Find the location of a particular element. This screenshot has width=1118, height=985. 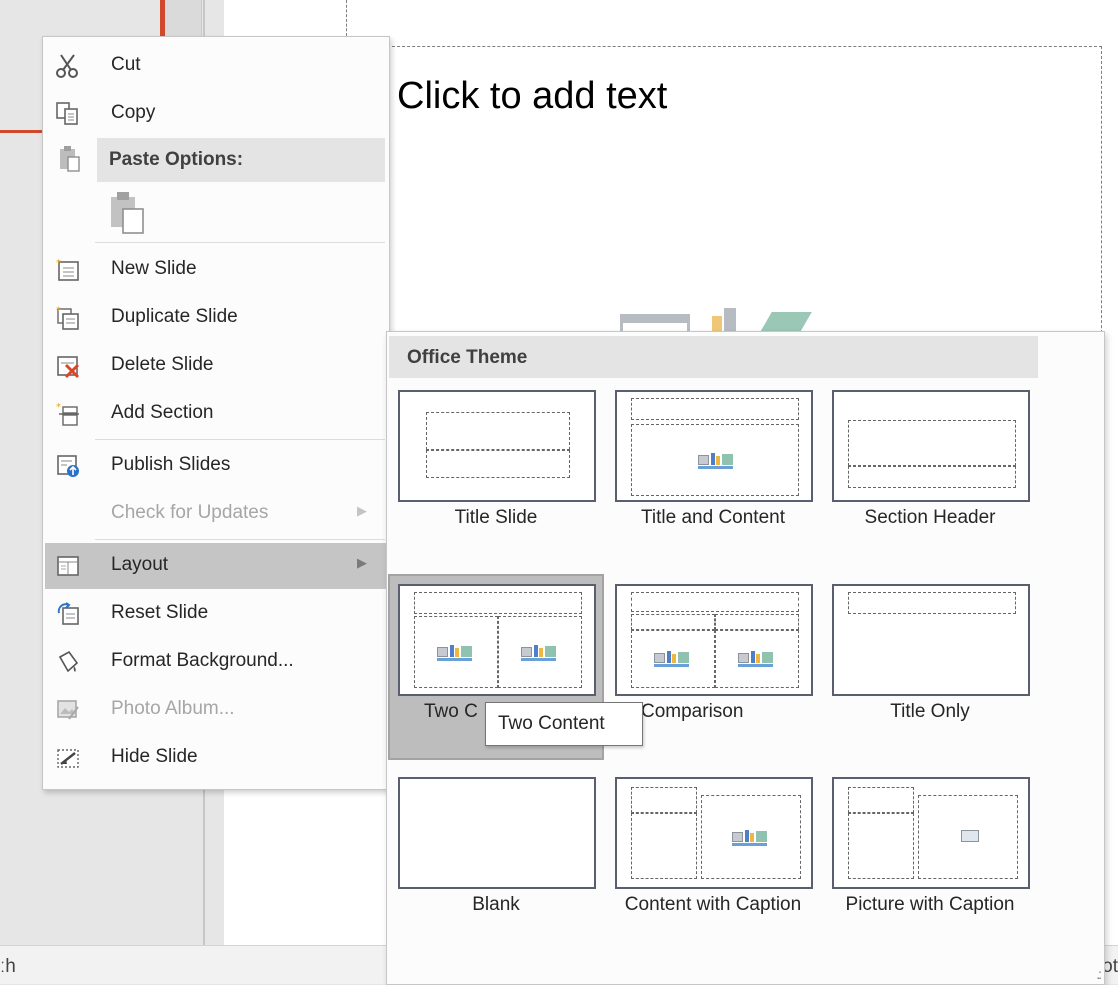

layout-title-slide: Title Slide is located at coordinates (496, 473).